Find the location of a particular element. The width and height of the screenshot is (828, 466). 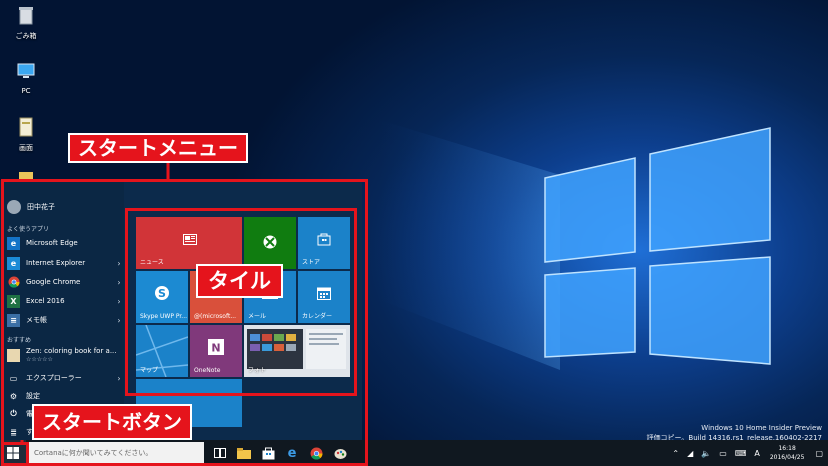

pc-icon is located at coordinates (26, 70).